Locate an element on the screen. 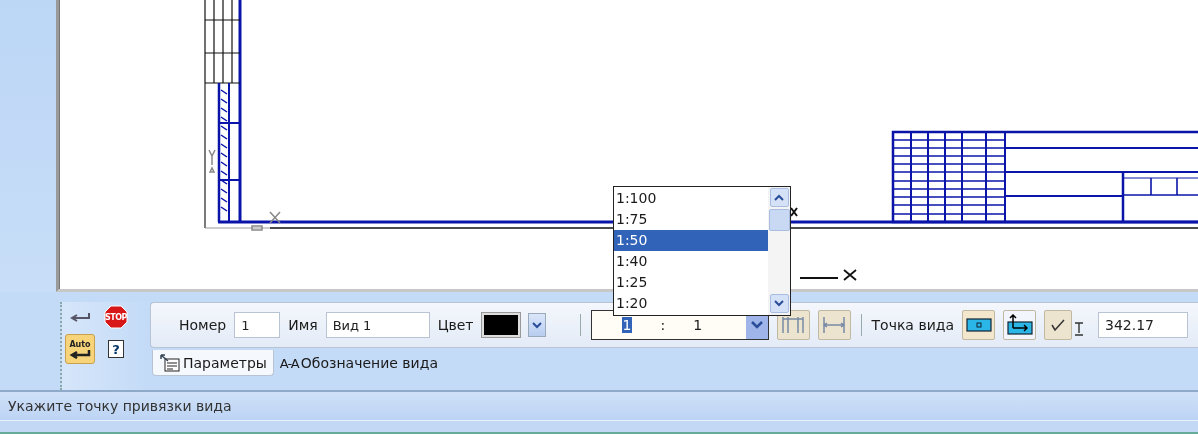 This screenshot has height=434, width=1198. dimension-button is located at coordinates (793, 325).